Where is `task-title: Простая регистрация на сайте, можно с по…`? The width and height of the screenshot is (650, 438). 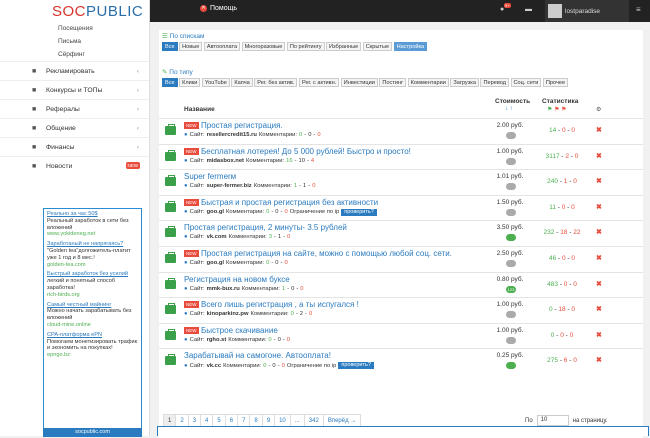 task-title: Простая регистрация на сайте, можно с по… is located at coordinates (326, 253).